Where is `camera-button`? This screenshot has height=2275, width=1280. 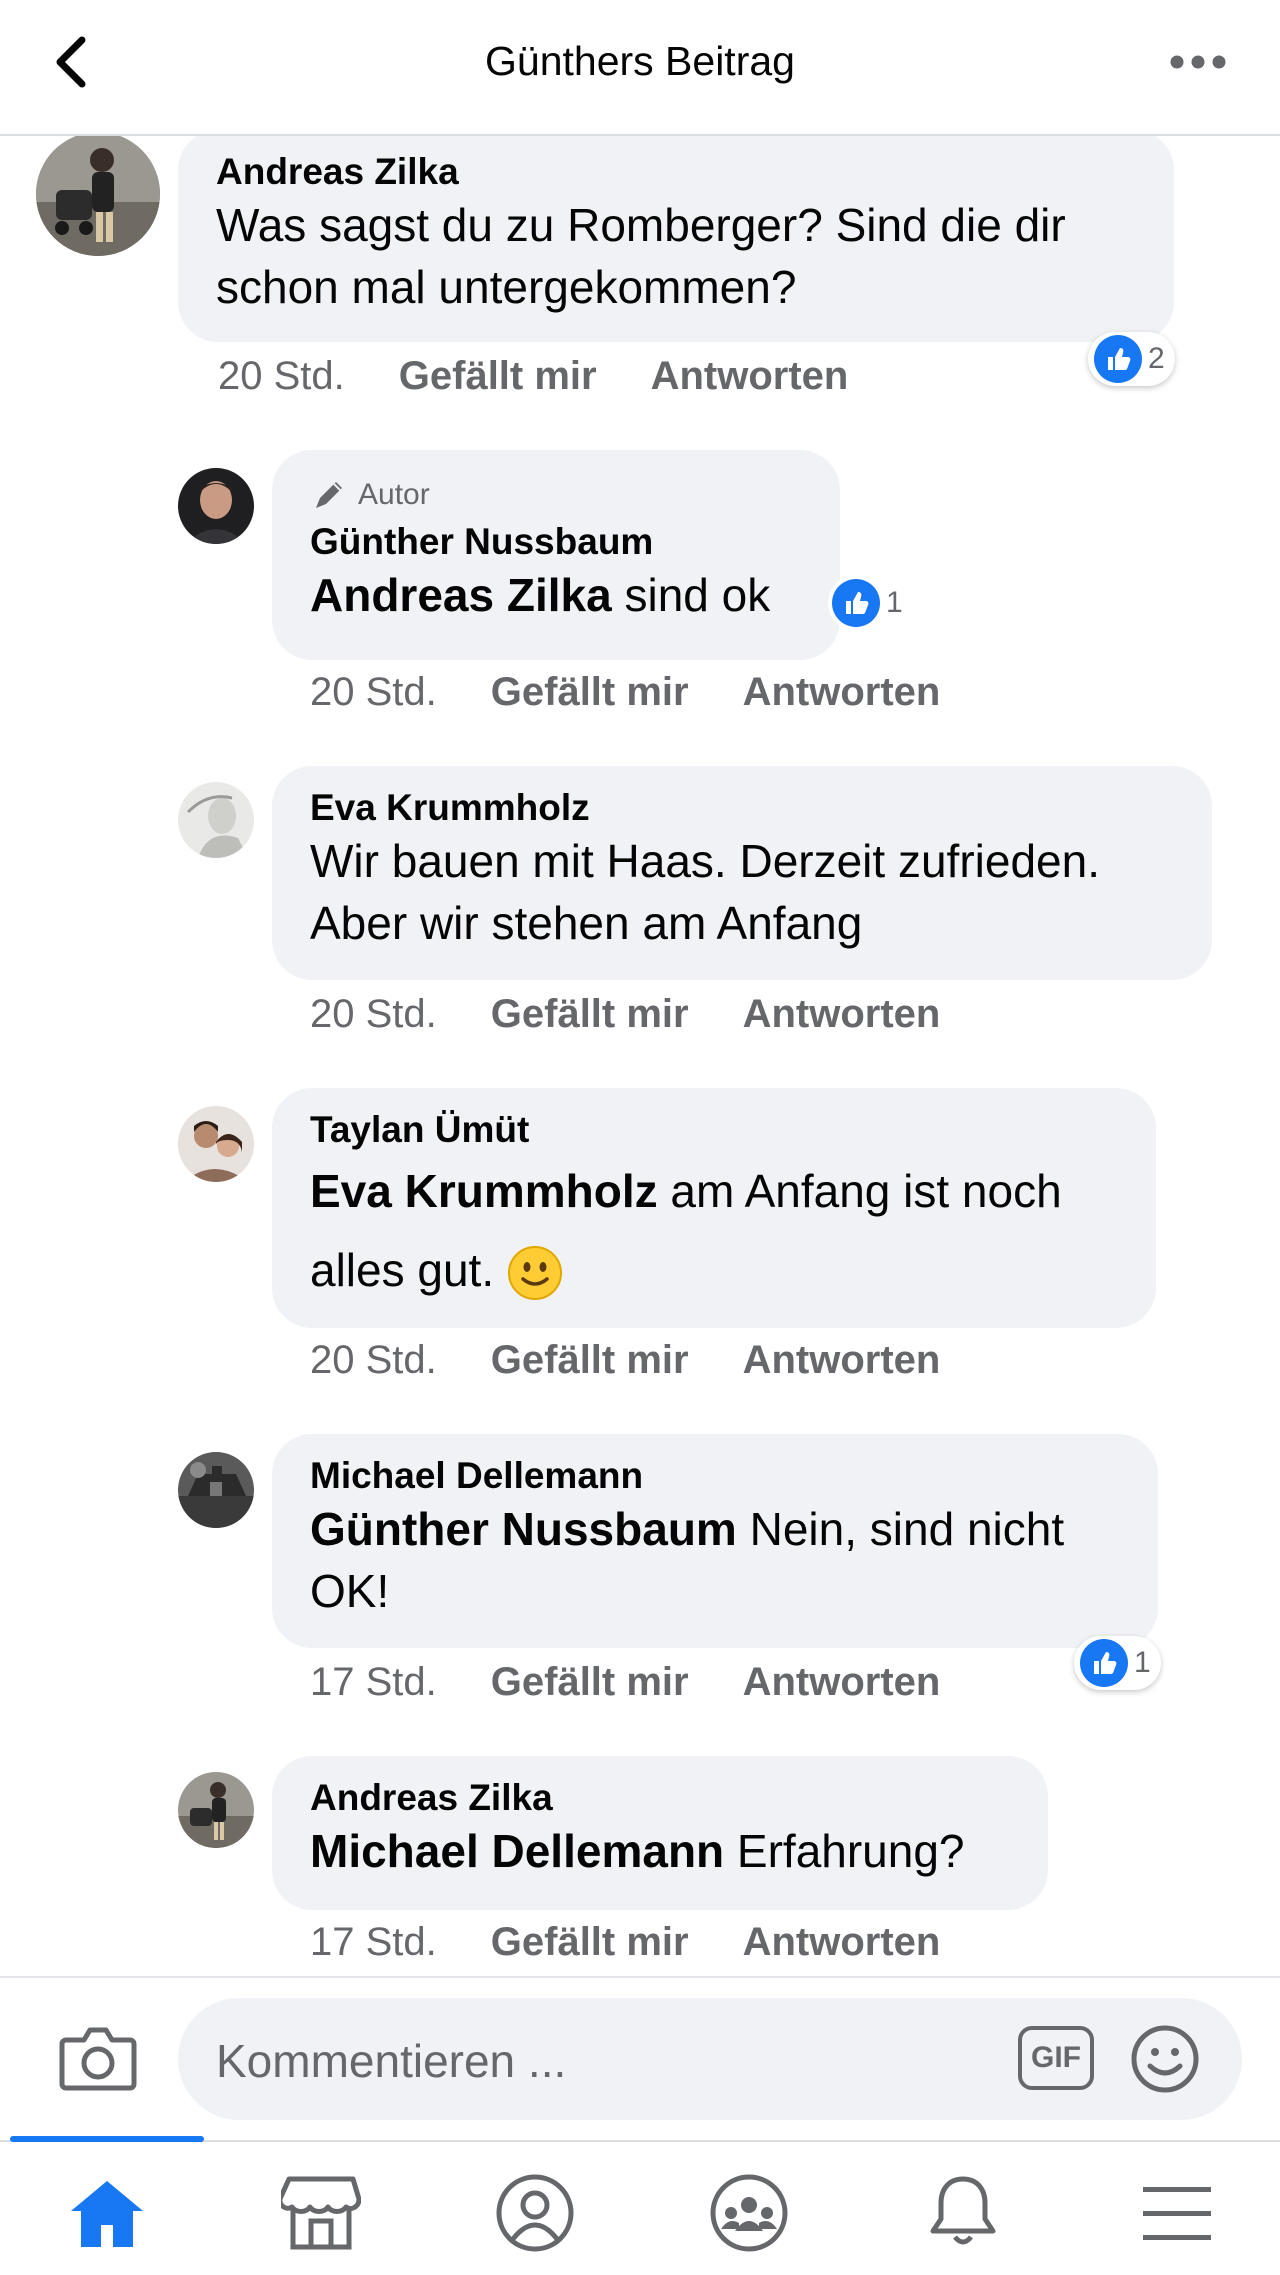
camera-button is located at coordinates (98, 2060).